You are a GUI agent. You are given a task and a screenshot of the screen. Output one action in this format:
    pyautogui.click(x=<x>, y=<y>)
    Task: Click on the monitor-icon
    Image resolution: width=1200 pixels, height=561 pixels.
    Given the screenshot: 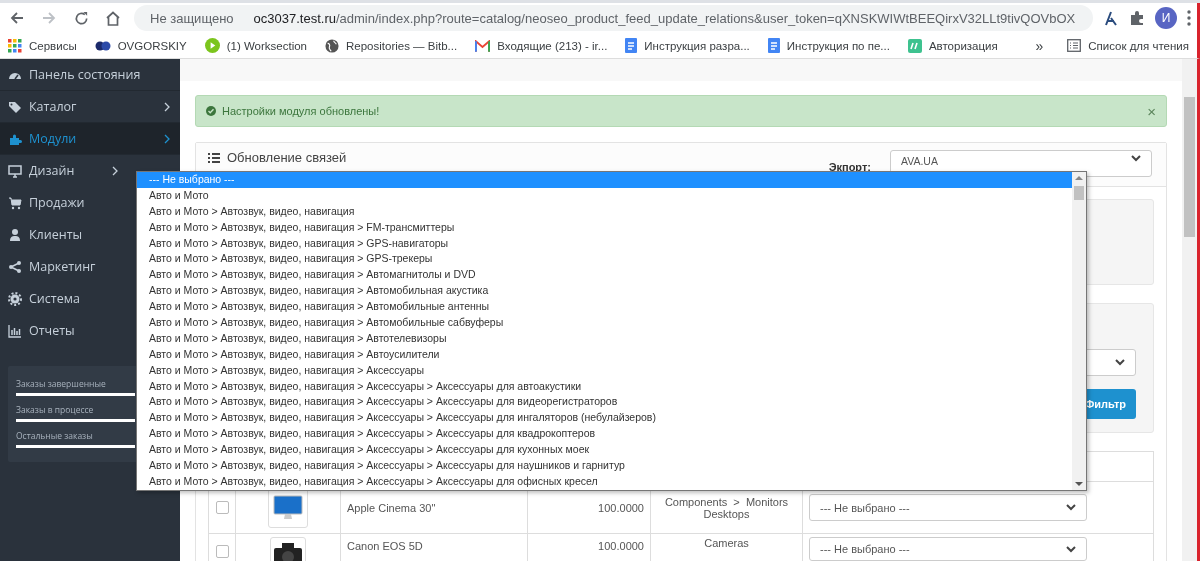 What is the action you would take?
    pyautogui.click(x=15, y=170)
    